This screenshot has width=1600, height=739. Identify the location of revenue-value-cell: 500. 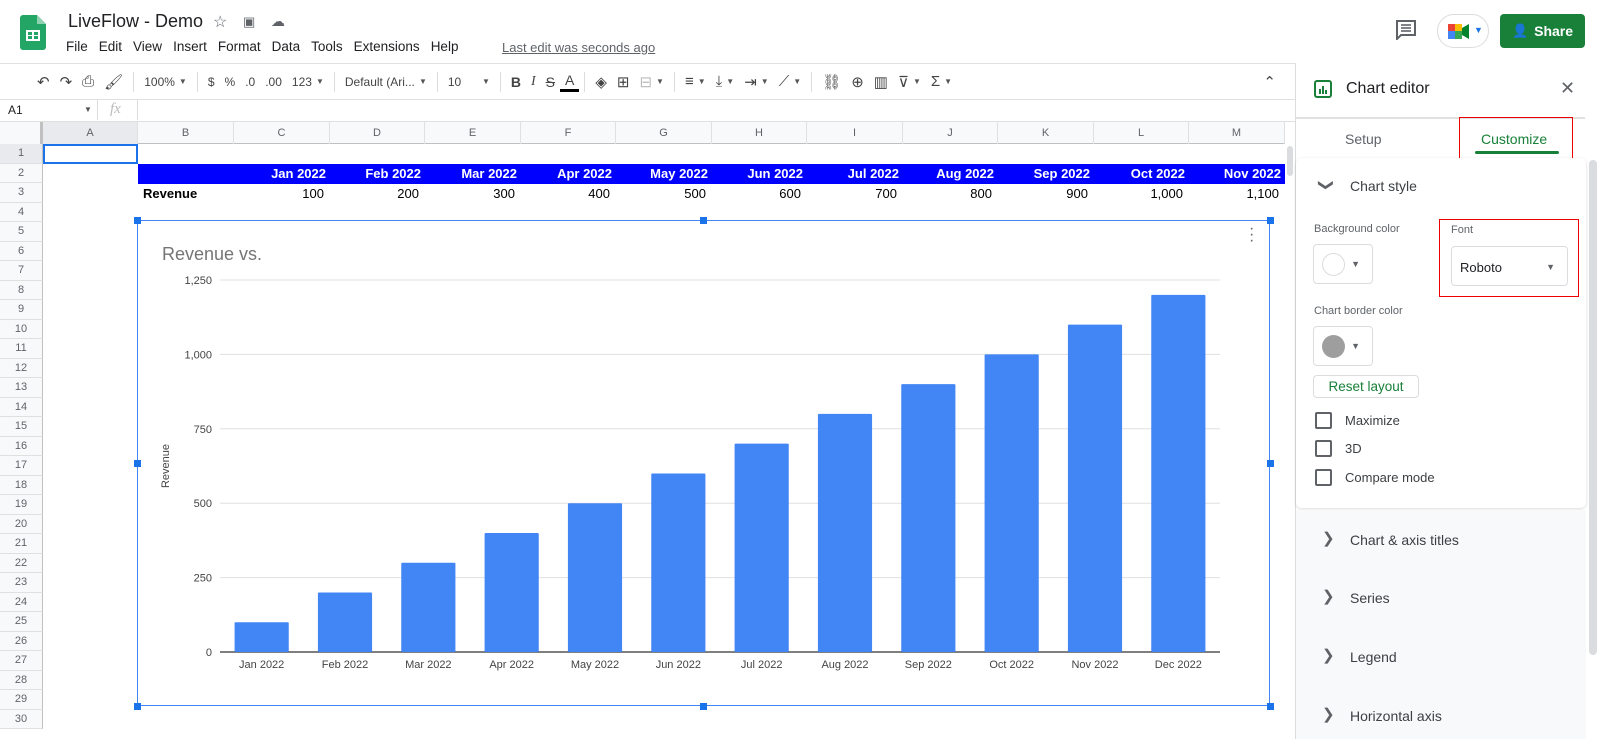
(661, 194).